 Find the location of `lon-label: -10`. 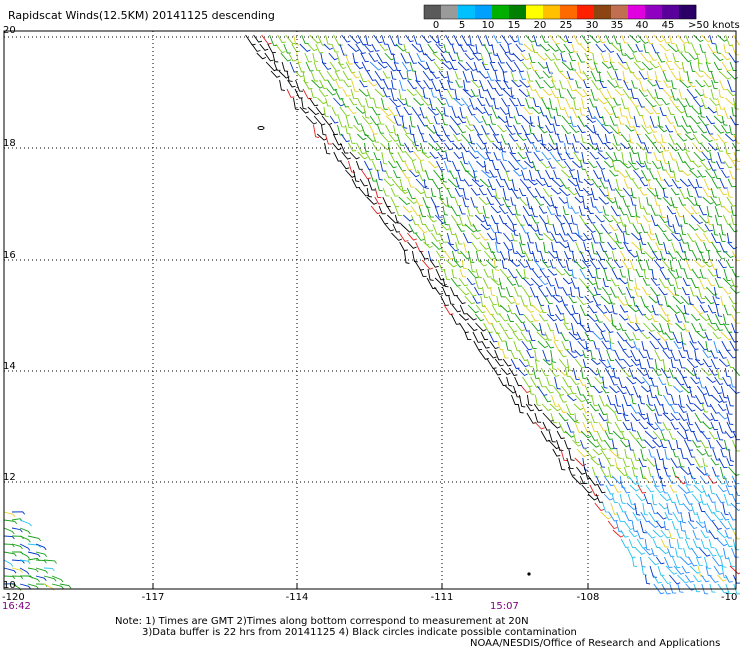

lon-label: -10 is located at coordinates (729, 597).